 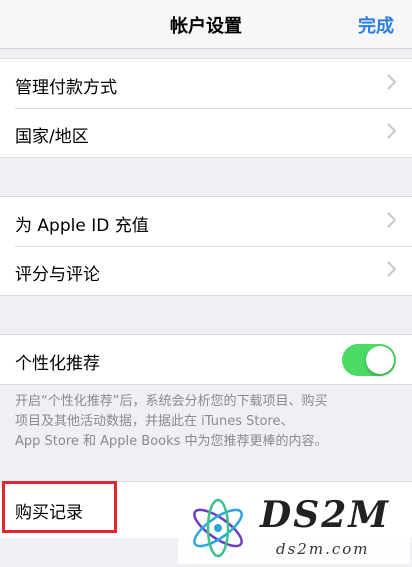 I want to click on ratings-reviews-row: 评分与评论, so click(x=206, y=270).